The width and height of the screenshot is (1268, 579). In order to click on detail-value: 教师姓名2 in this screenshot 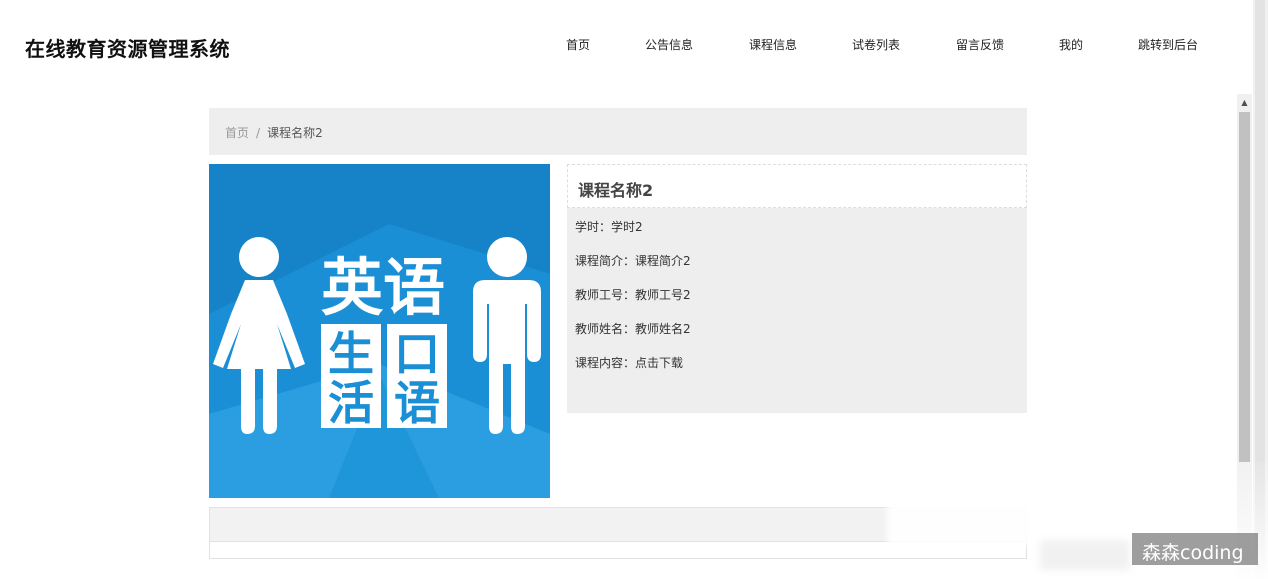, I will do `click(663, 329)`.